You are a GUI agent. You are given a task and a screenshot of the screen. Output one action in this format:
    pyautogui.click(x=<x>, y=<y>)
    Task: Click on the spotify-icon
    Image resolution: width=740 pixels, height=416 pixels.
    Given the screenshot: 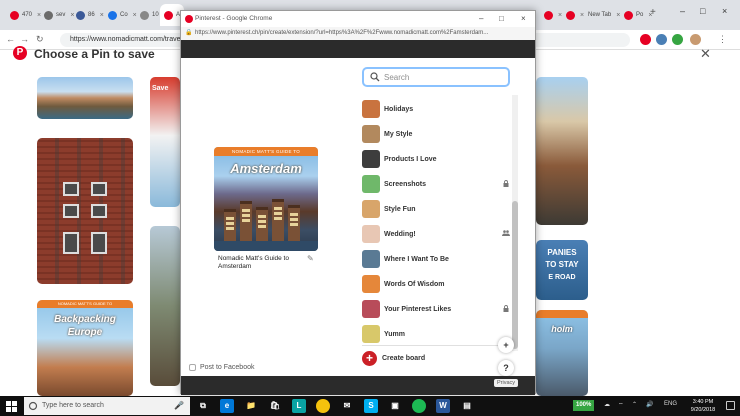 What is the action you would take?
    pyautogui.click(x=419, y=406)
    